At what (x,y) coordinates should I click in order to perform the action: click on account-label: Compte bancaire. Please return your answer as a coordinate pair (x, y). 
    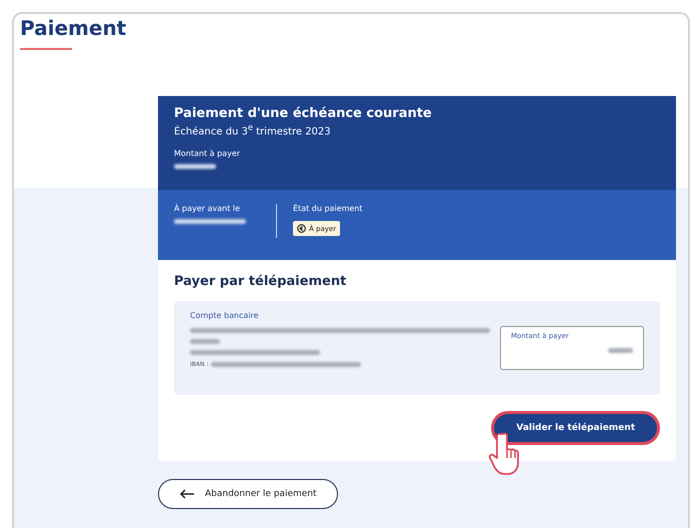
    Looking at the image, I should click on (225, 315).